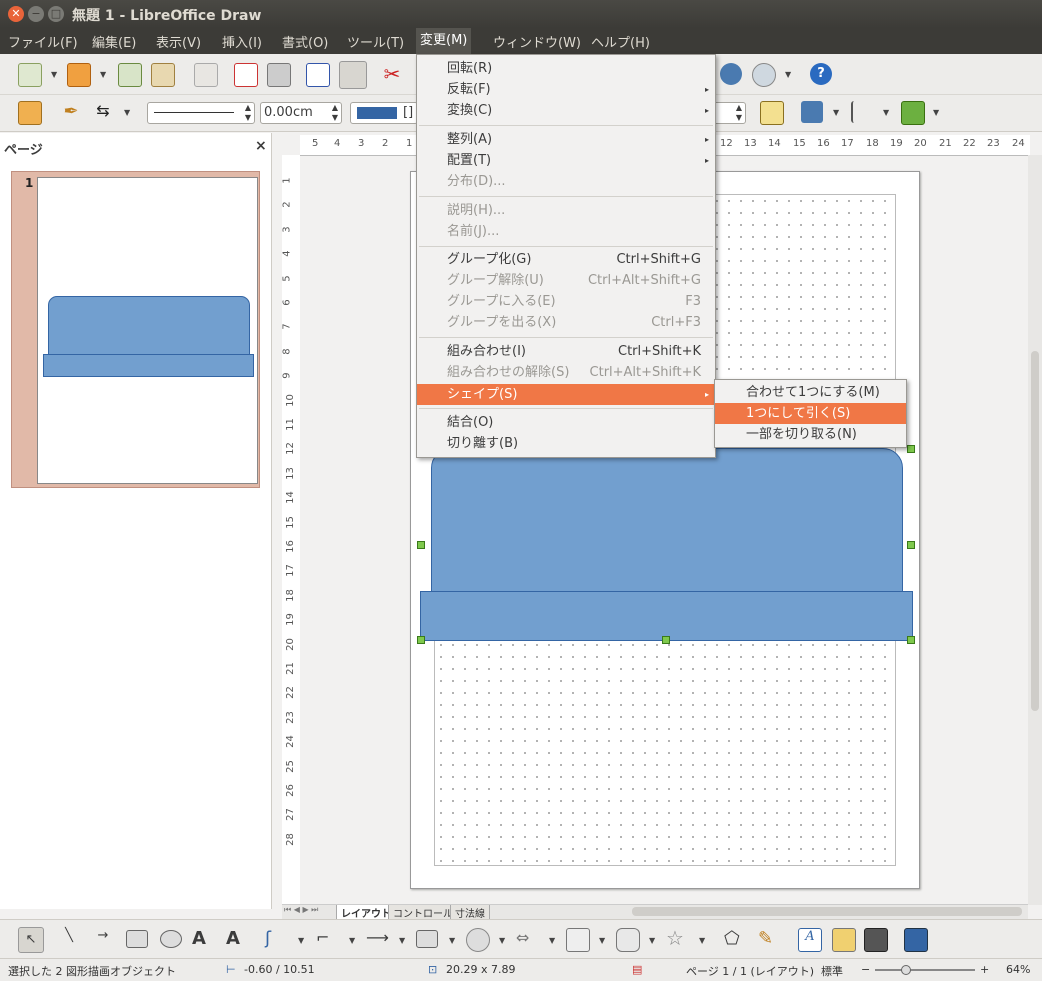 The width and height of the screenshot is (1042, 981). What do you see at coordinates (43, 41) in the screenshot?
I see `menu-file: ファイル(F)` at bounding box center [43, 41].